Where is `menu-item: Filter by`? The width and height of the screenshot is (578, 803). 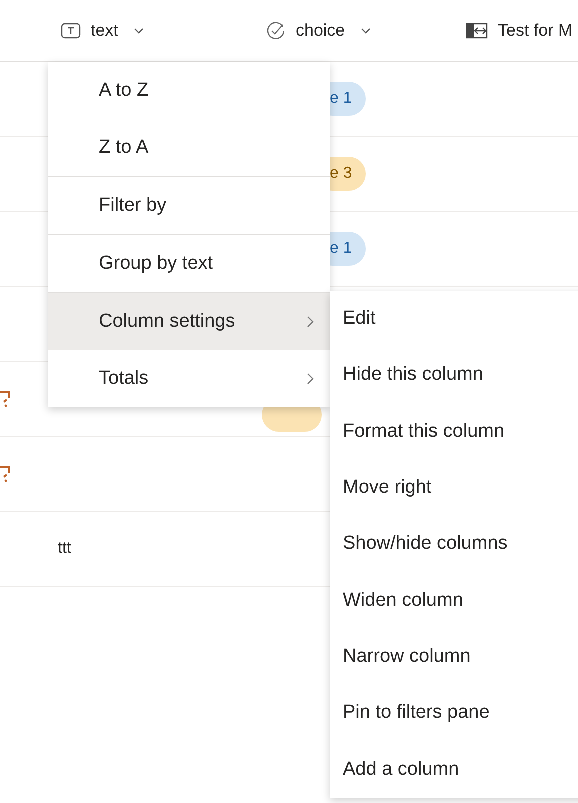 menu-item: Filter by is located at coordinates (189, 205).